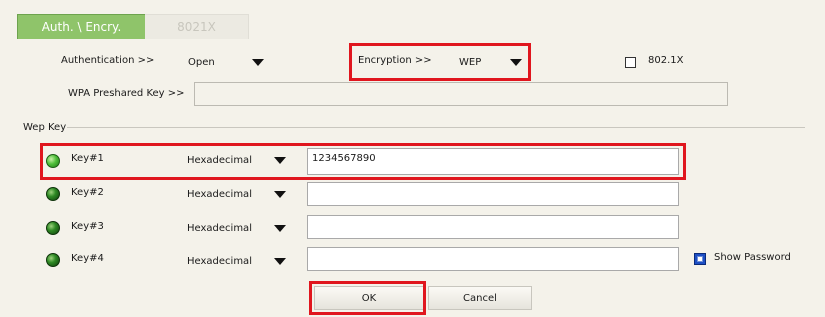 This screenshot has height=317, width=825. I want to click on tab-auth-encry: Auth. \ Encry., so click(81, 27).